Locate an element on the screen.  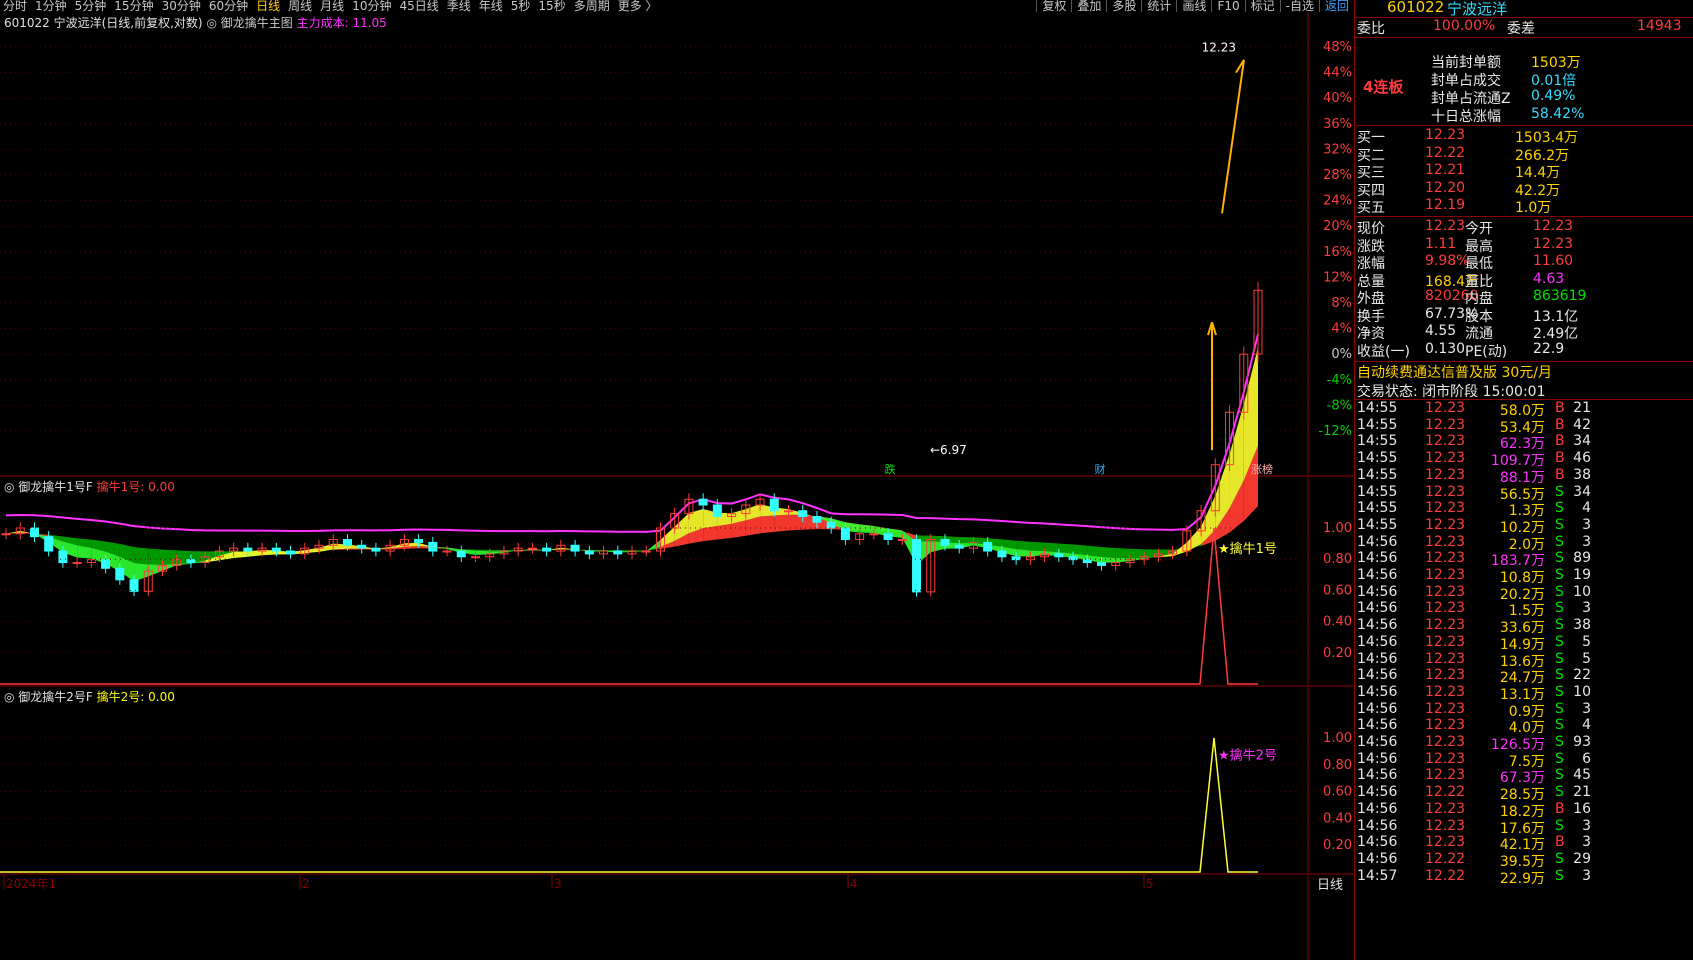
period-tab-16: 更多 〉 is located at coordinates (638, 6).